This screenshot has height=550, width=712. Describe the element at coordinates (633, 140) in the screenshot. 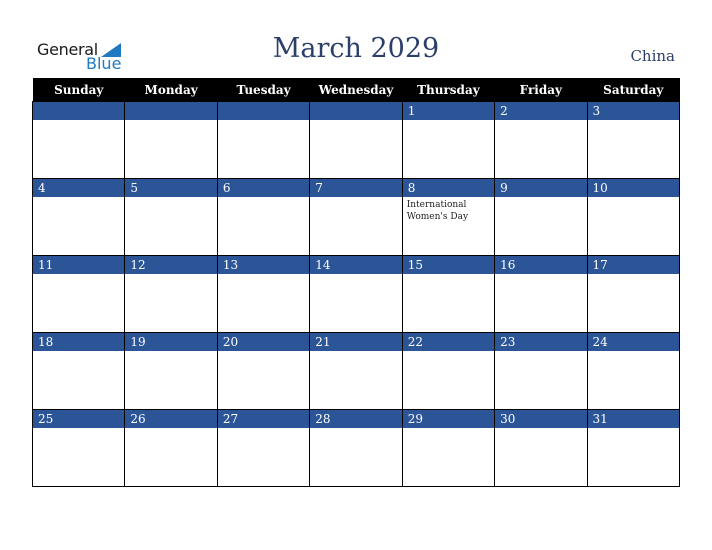

I see `day-cell: 3` at that location.